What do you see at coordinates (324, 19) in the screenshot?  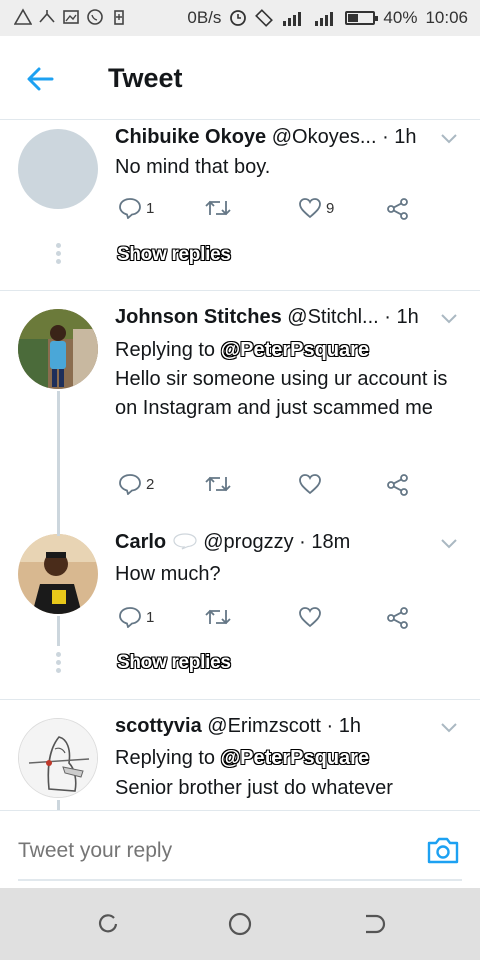 I see `signal-icon` at bounding box center [324, 19].